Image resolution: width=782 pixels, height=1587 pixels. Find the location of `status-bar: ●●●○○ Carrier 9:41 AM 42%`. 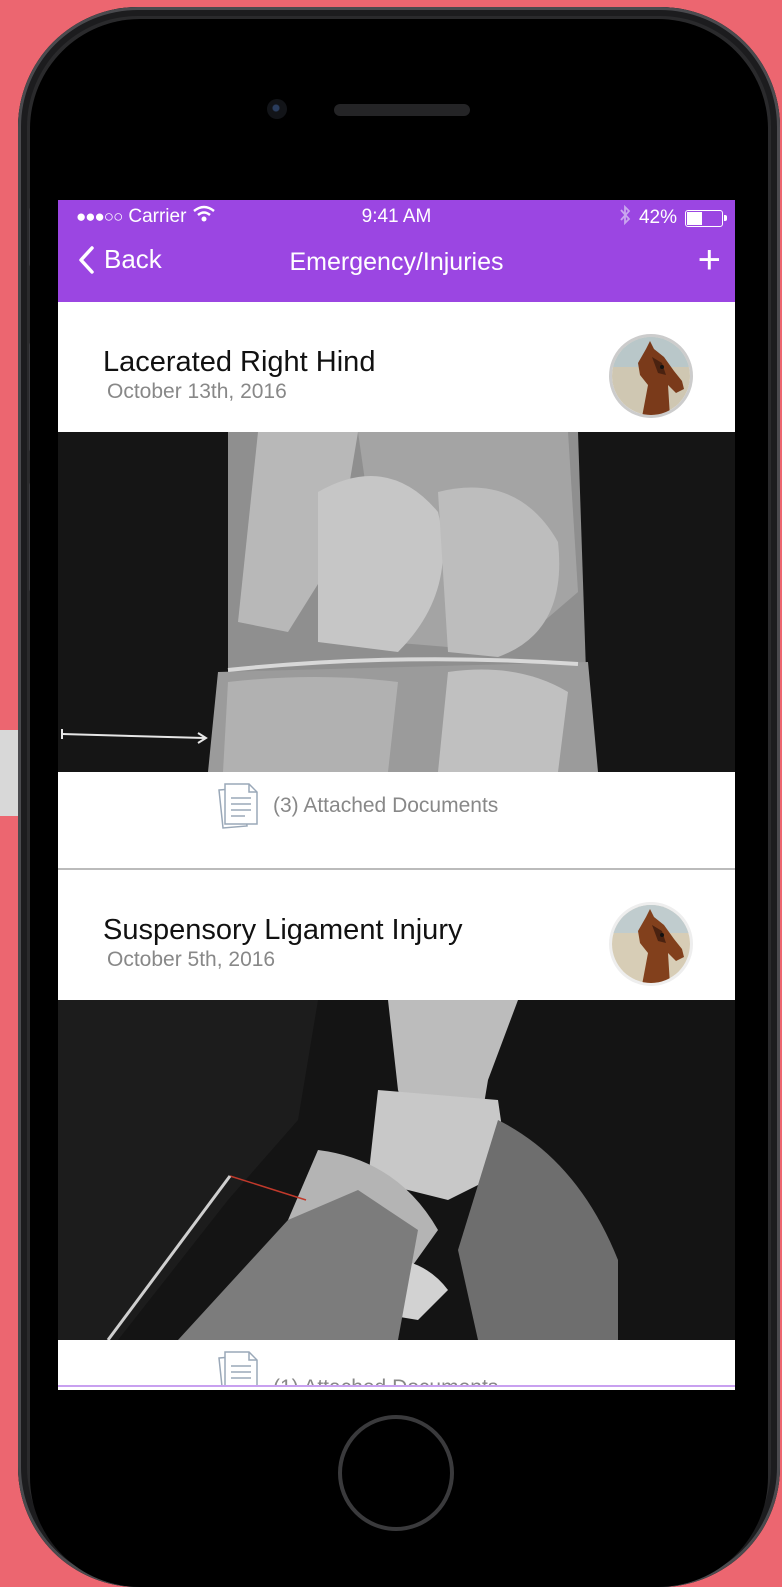

status-bar: ●●●○○ Carrier 9:41 AM 42% is located at coordinates (396, 215).